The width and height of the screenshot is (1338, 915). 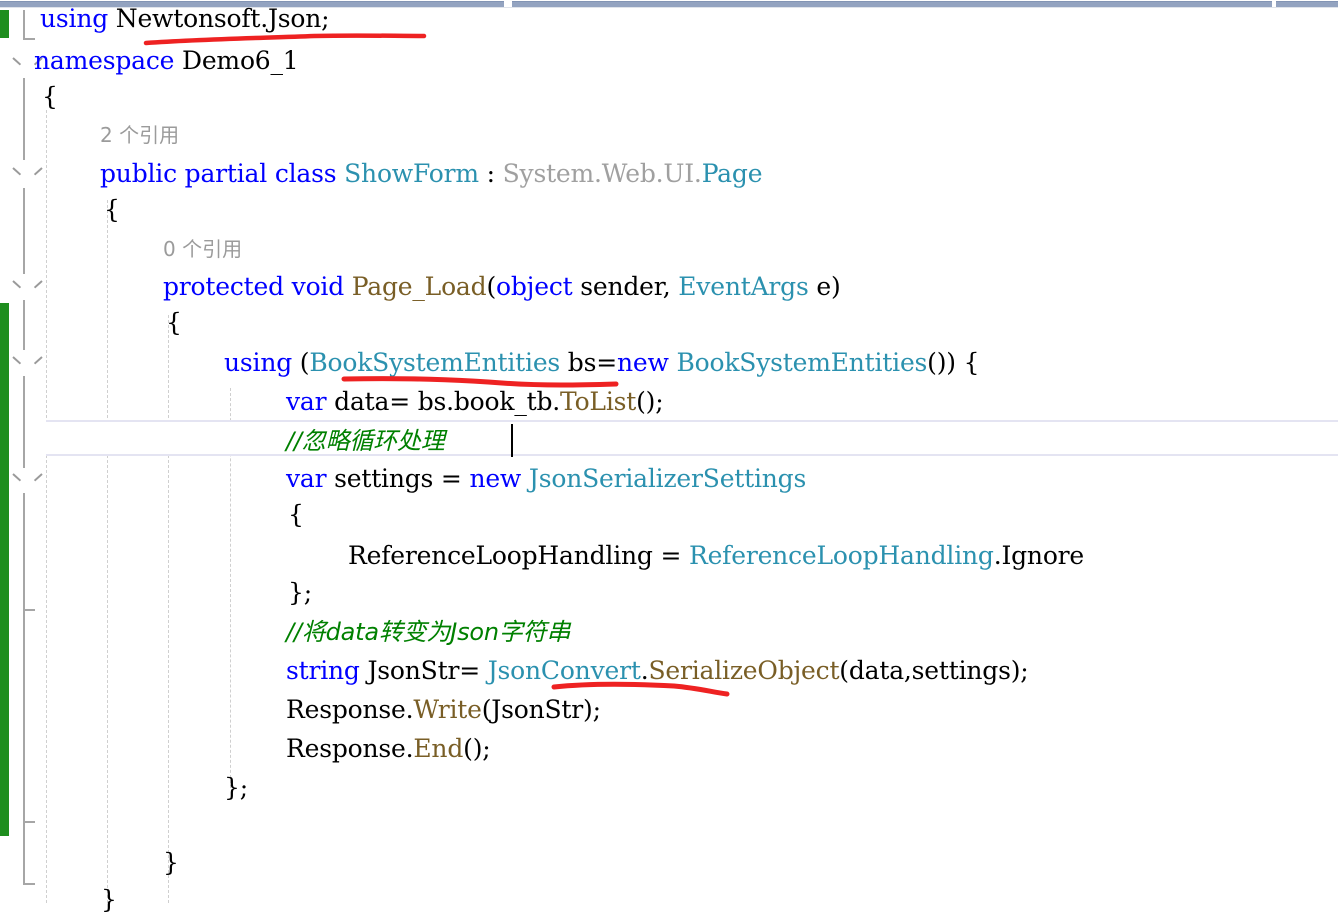 What do you see at coordinates (350, 709) in the screenshot?
I see `token-obj-response-1: Response.` at bounding box center [350, 709].